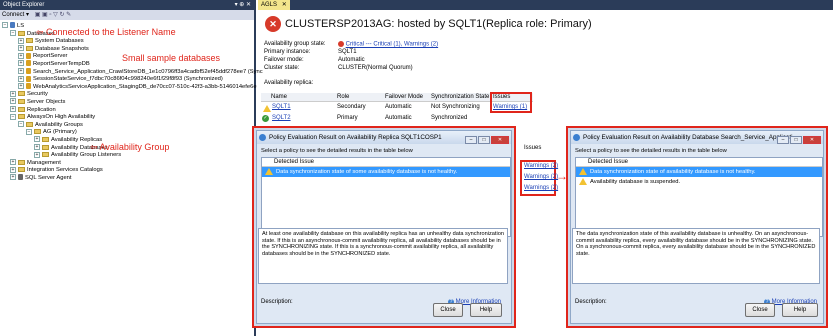 This screenshot has height=336, width=833. What do you see at coordinates (44, 162) in the screenshot?
I see `tree-node-label: Management` at bounding box center [44, 162].